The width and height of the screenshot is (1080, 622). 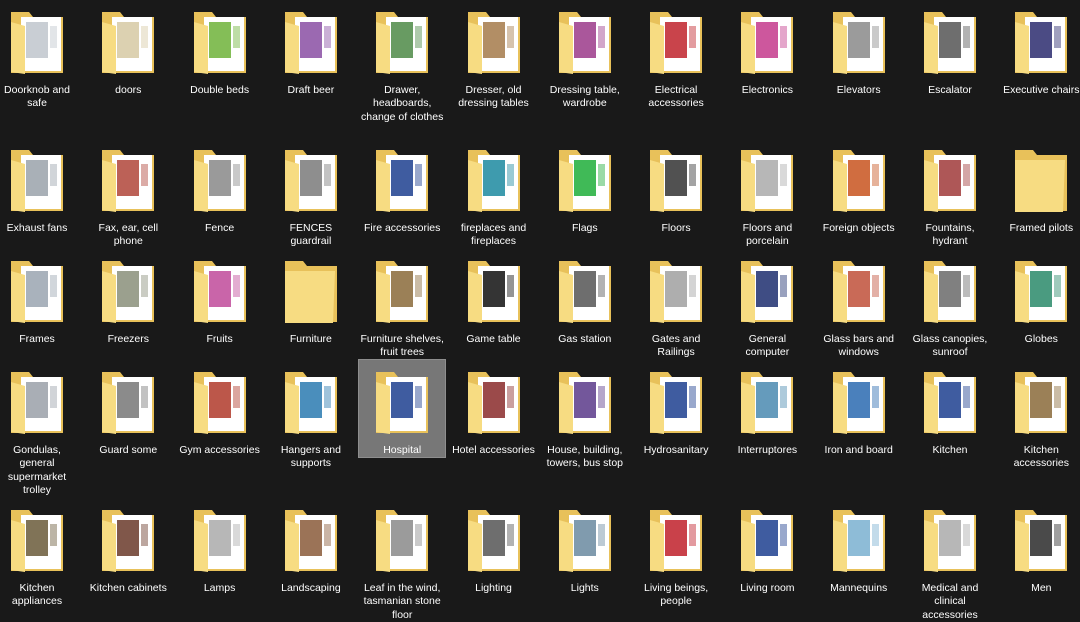 I want to click on folder-label: Double beds, so click(x=220, y=90).